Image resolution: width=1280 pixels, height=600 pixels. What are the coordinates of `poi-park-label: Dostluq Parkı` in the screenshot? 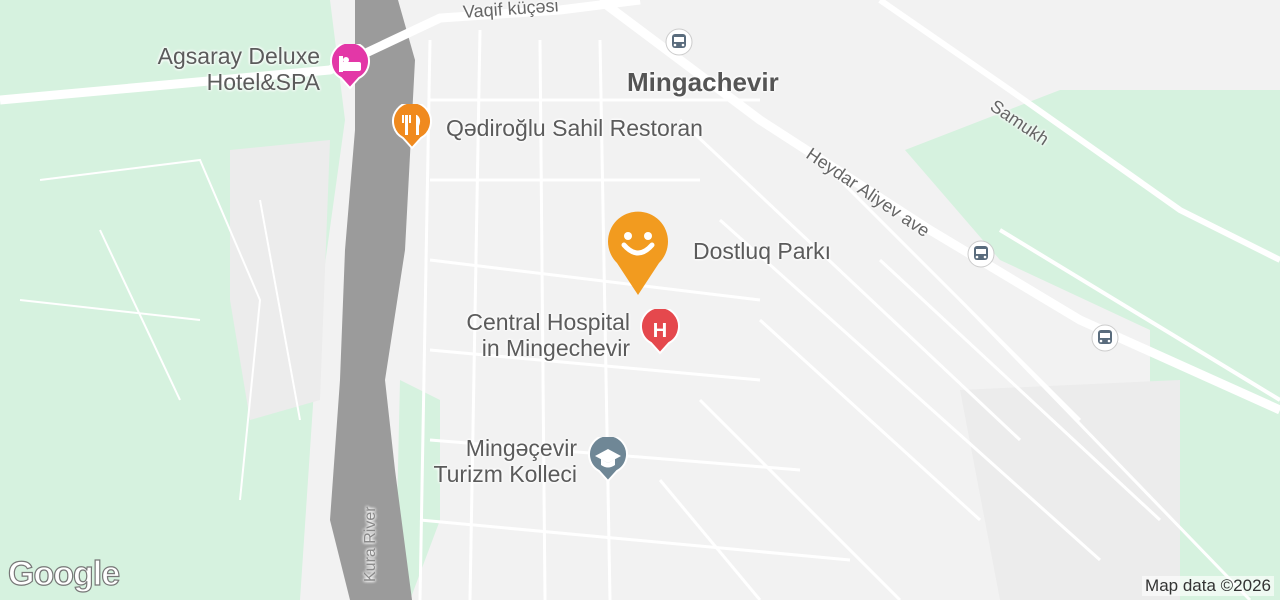 It's located at (762, 251).